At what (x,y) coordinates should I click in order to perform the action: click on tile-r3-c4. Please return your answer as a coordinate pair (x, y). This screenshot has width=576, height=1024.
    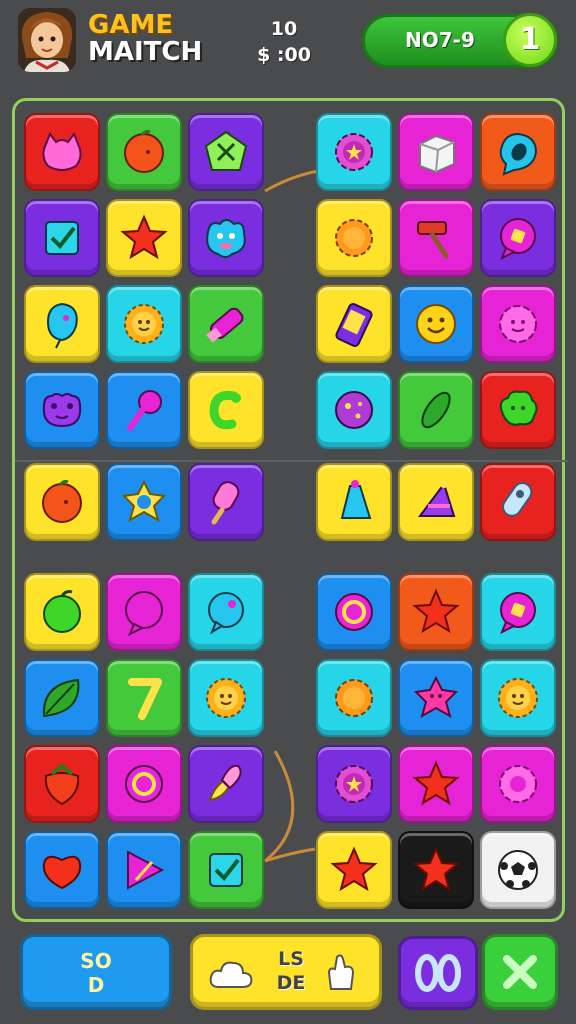
    Looking at the image, I should click on (354, 324).